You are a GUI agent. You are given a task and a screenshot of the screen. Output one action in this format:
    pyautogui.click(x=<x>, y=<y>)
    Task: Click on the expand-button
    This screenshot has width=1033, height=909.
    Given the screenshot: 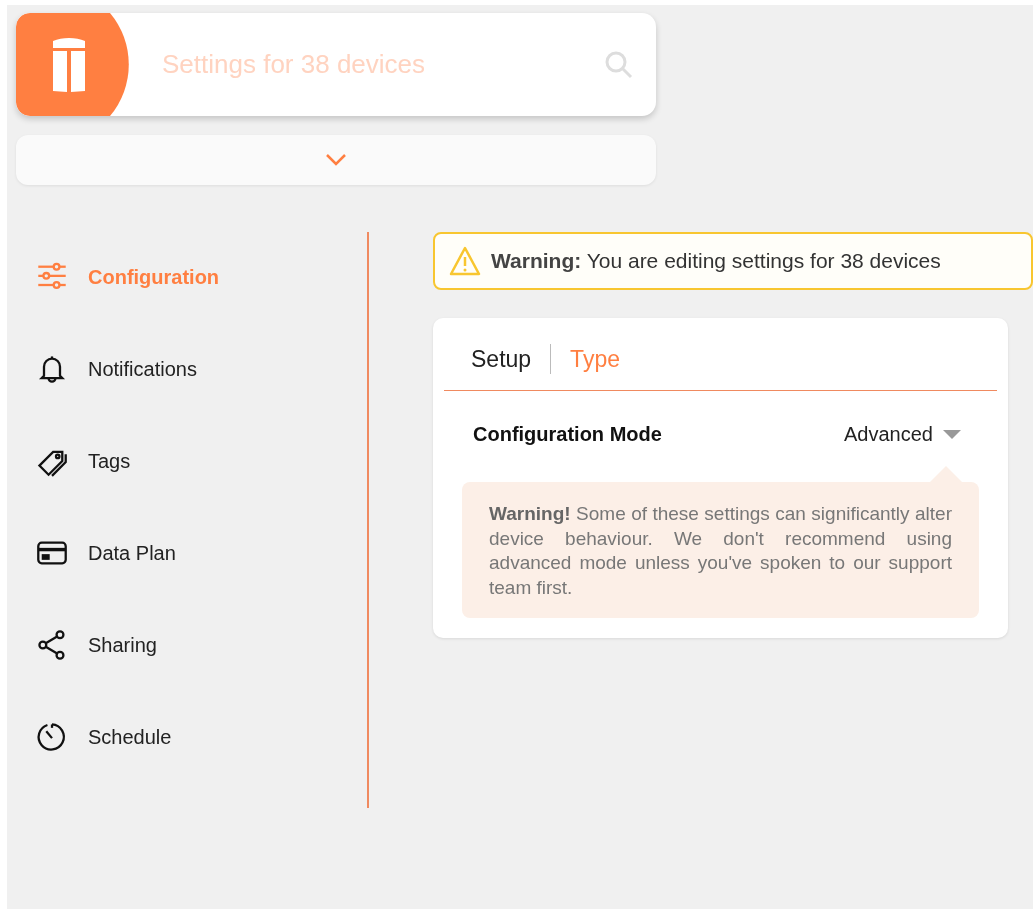 What is the action you would take?
    pyautogui.click(x=336, y=160)
    